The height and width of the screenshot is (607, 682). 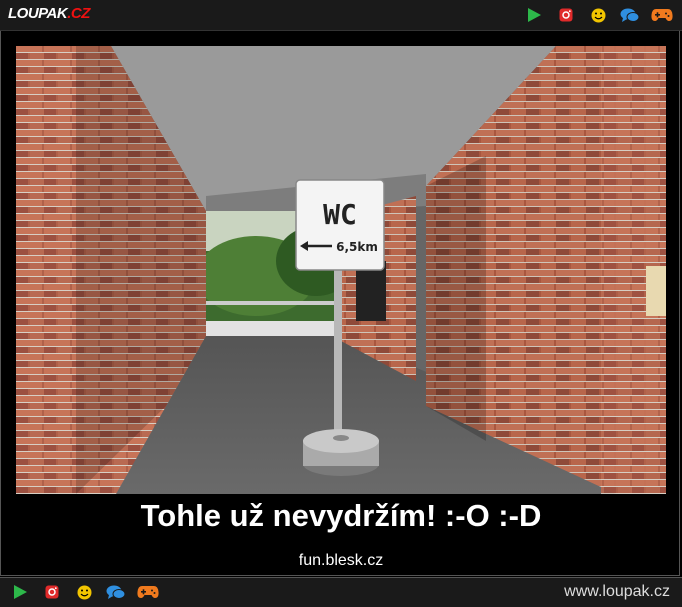 What do you see at coordinates (341, 561) in the screenshot?
I see `post-source: fun.blesk.cz` at bounding box center [341, 561].